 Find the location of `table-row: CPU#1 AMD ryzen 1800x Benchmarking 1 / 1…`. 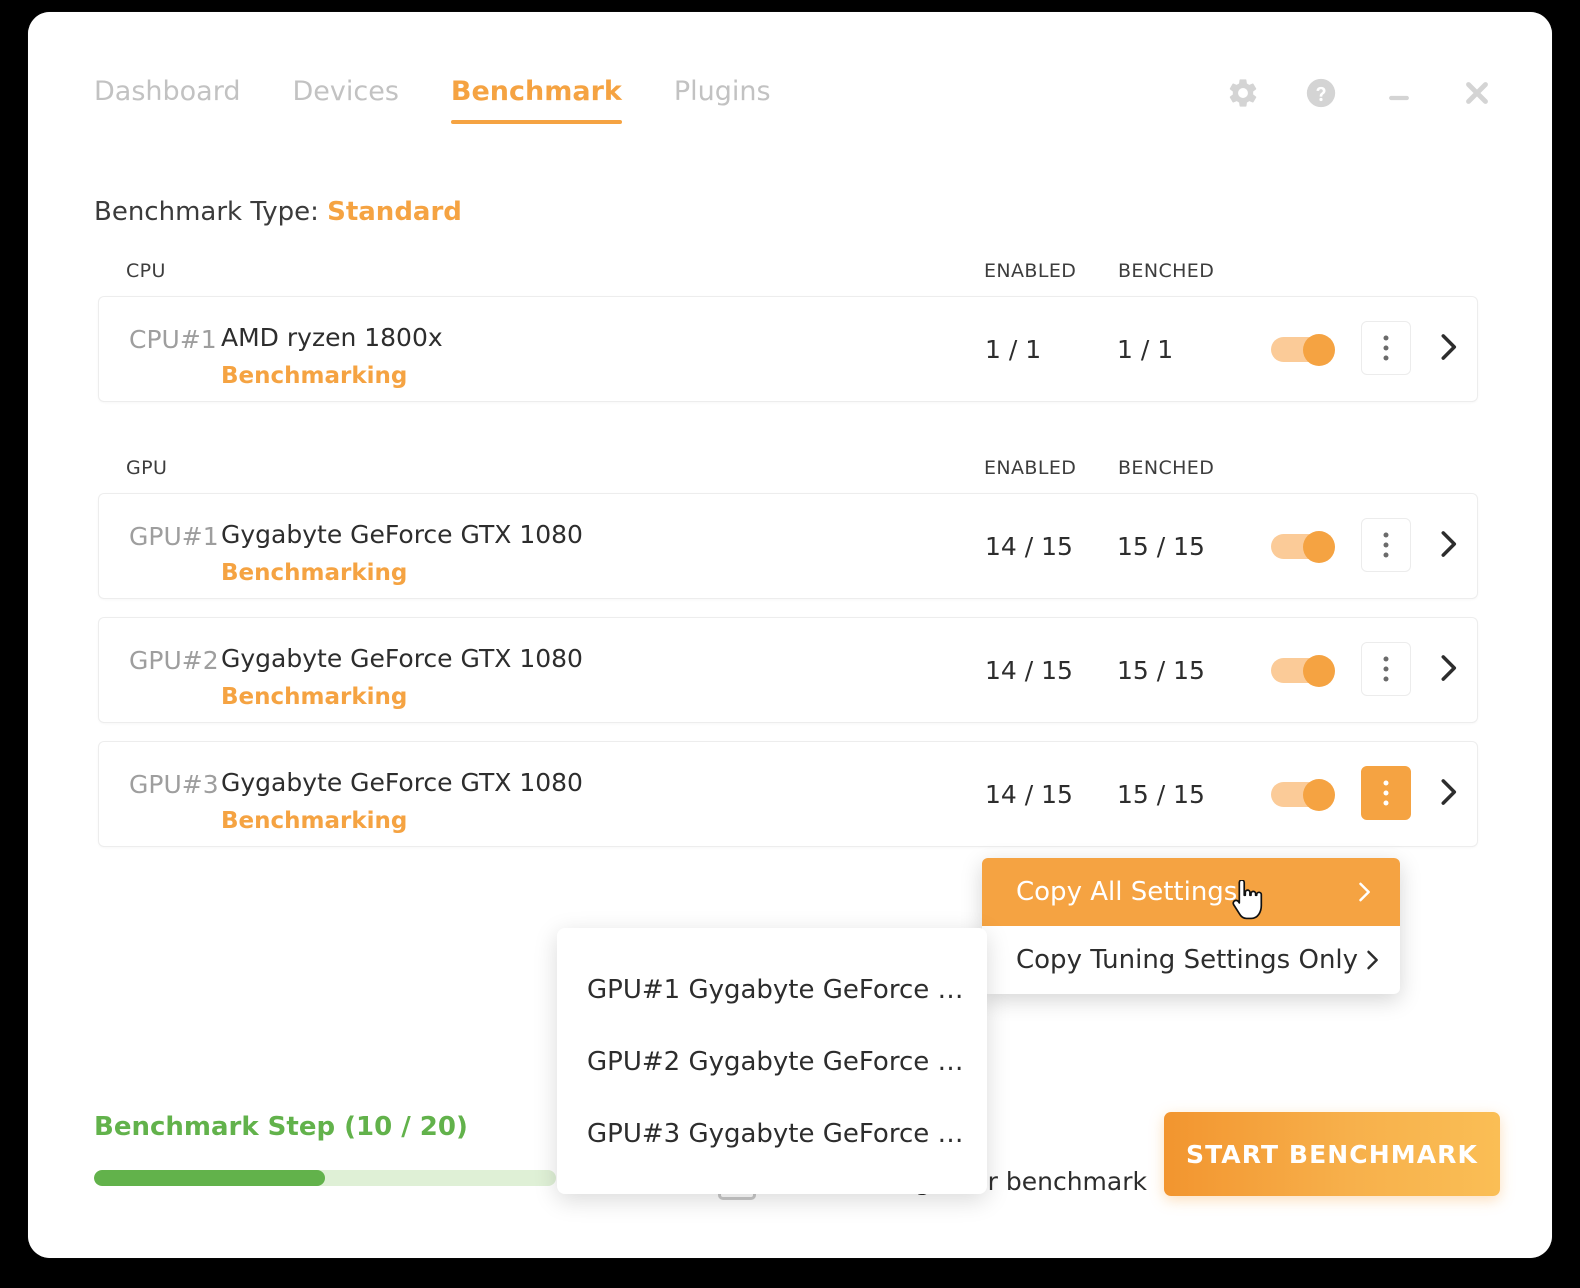

table-row: CPU#1 AMD ryzen 1800x Benchmarking 1 / 1… is located at coordinates (788, 349).